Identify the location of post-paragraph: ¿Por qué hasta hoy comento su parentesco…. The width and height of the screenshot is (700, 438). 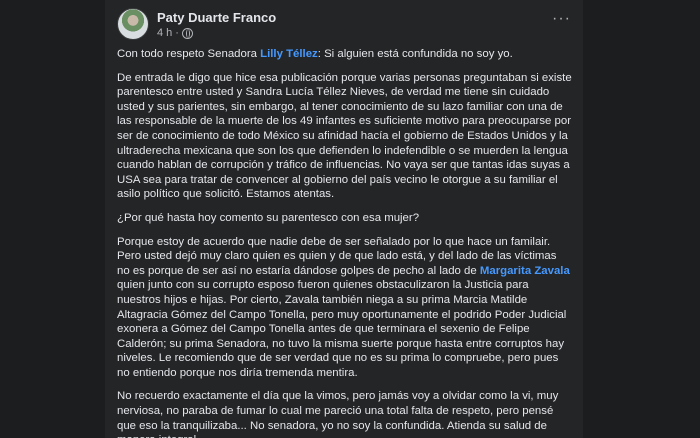
(268, 217).